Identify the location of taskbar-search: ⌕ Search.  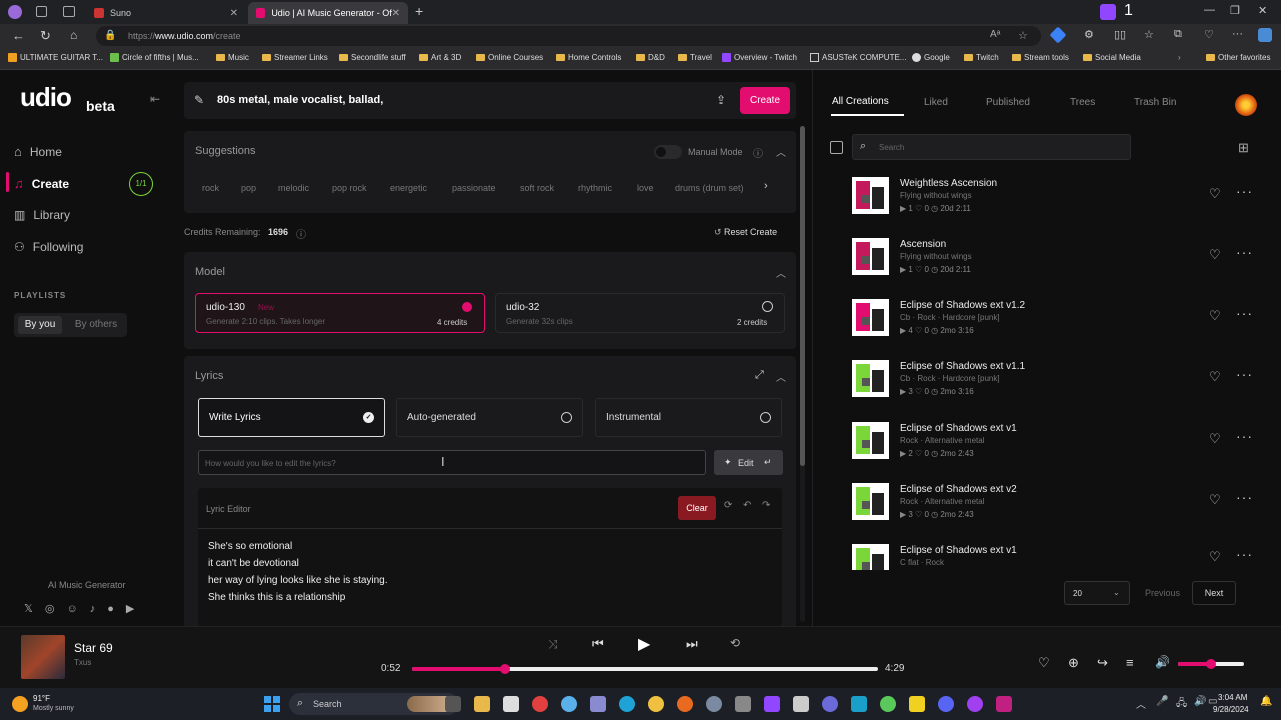
(374, 704).